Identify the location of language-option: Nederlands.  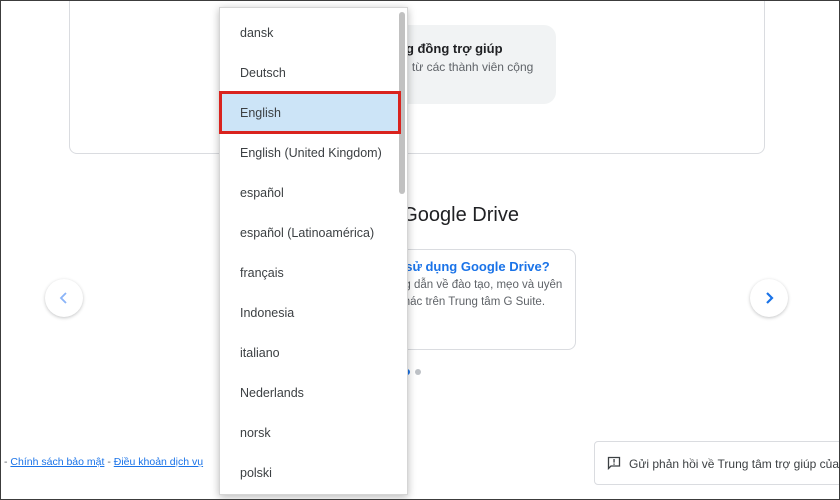
(309, 393).